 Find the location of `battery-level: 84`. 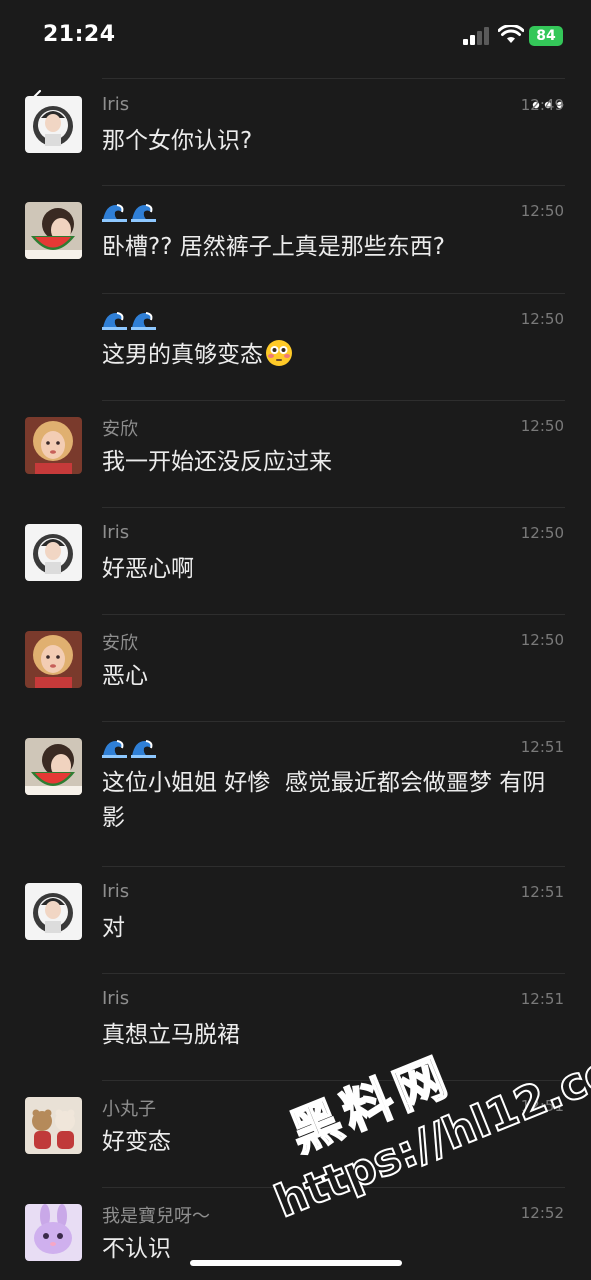

battery-level: 84 is located at coordinates (546, 36).